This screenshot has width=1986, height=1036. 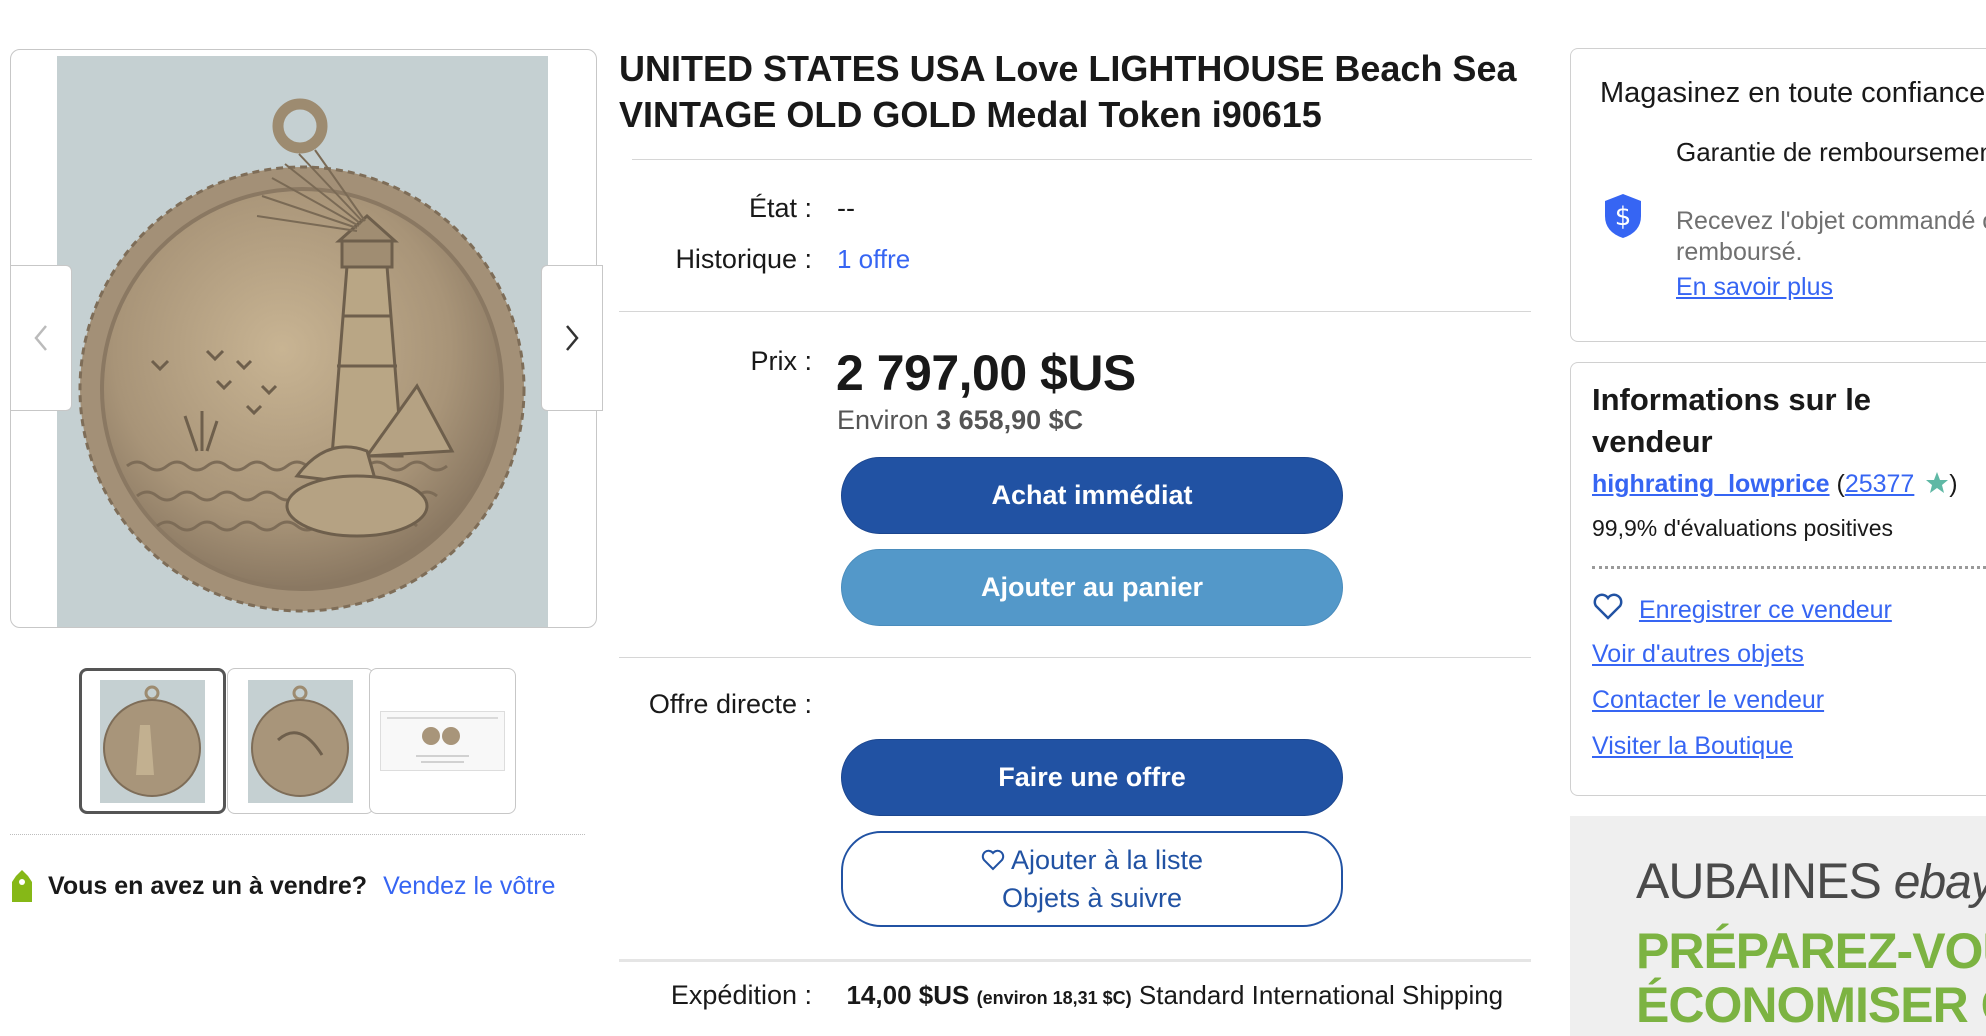 What do you see at coordinates (986, 373) in the screenshot?
I see `price-value: 2 797,00 $US` at bounding box center [986, 373].